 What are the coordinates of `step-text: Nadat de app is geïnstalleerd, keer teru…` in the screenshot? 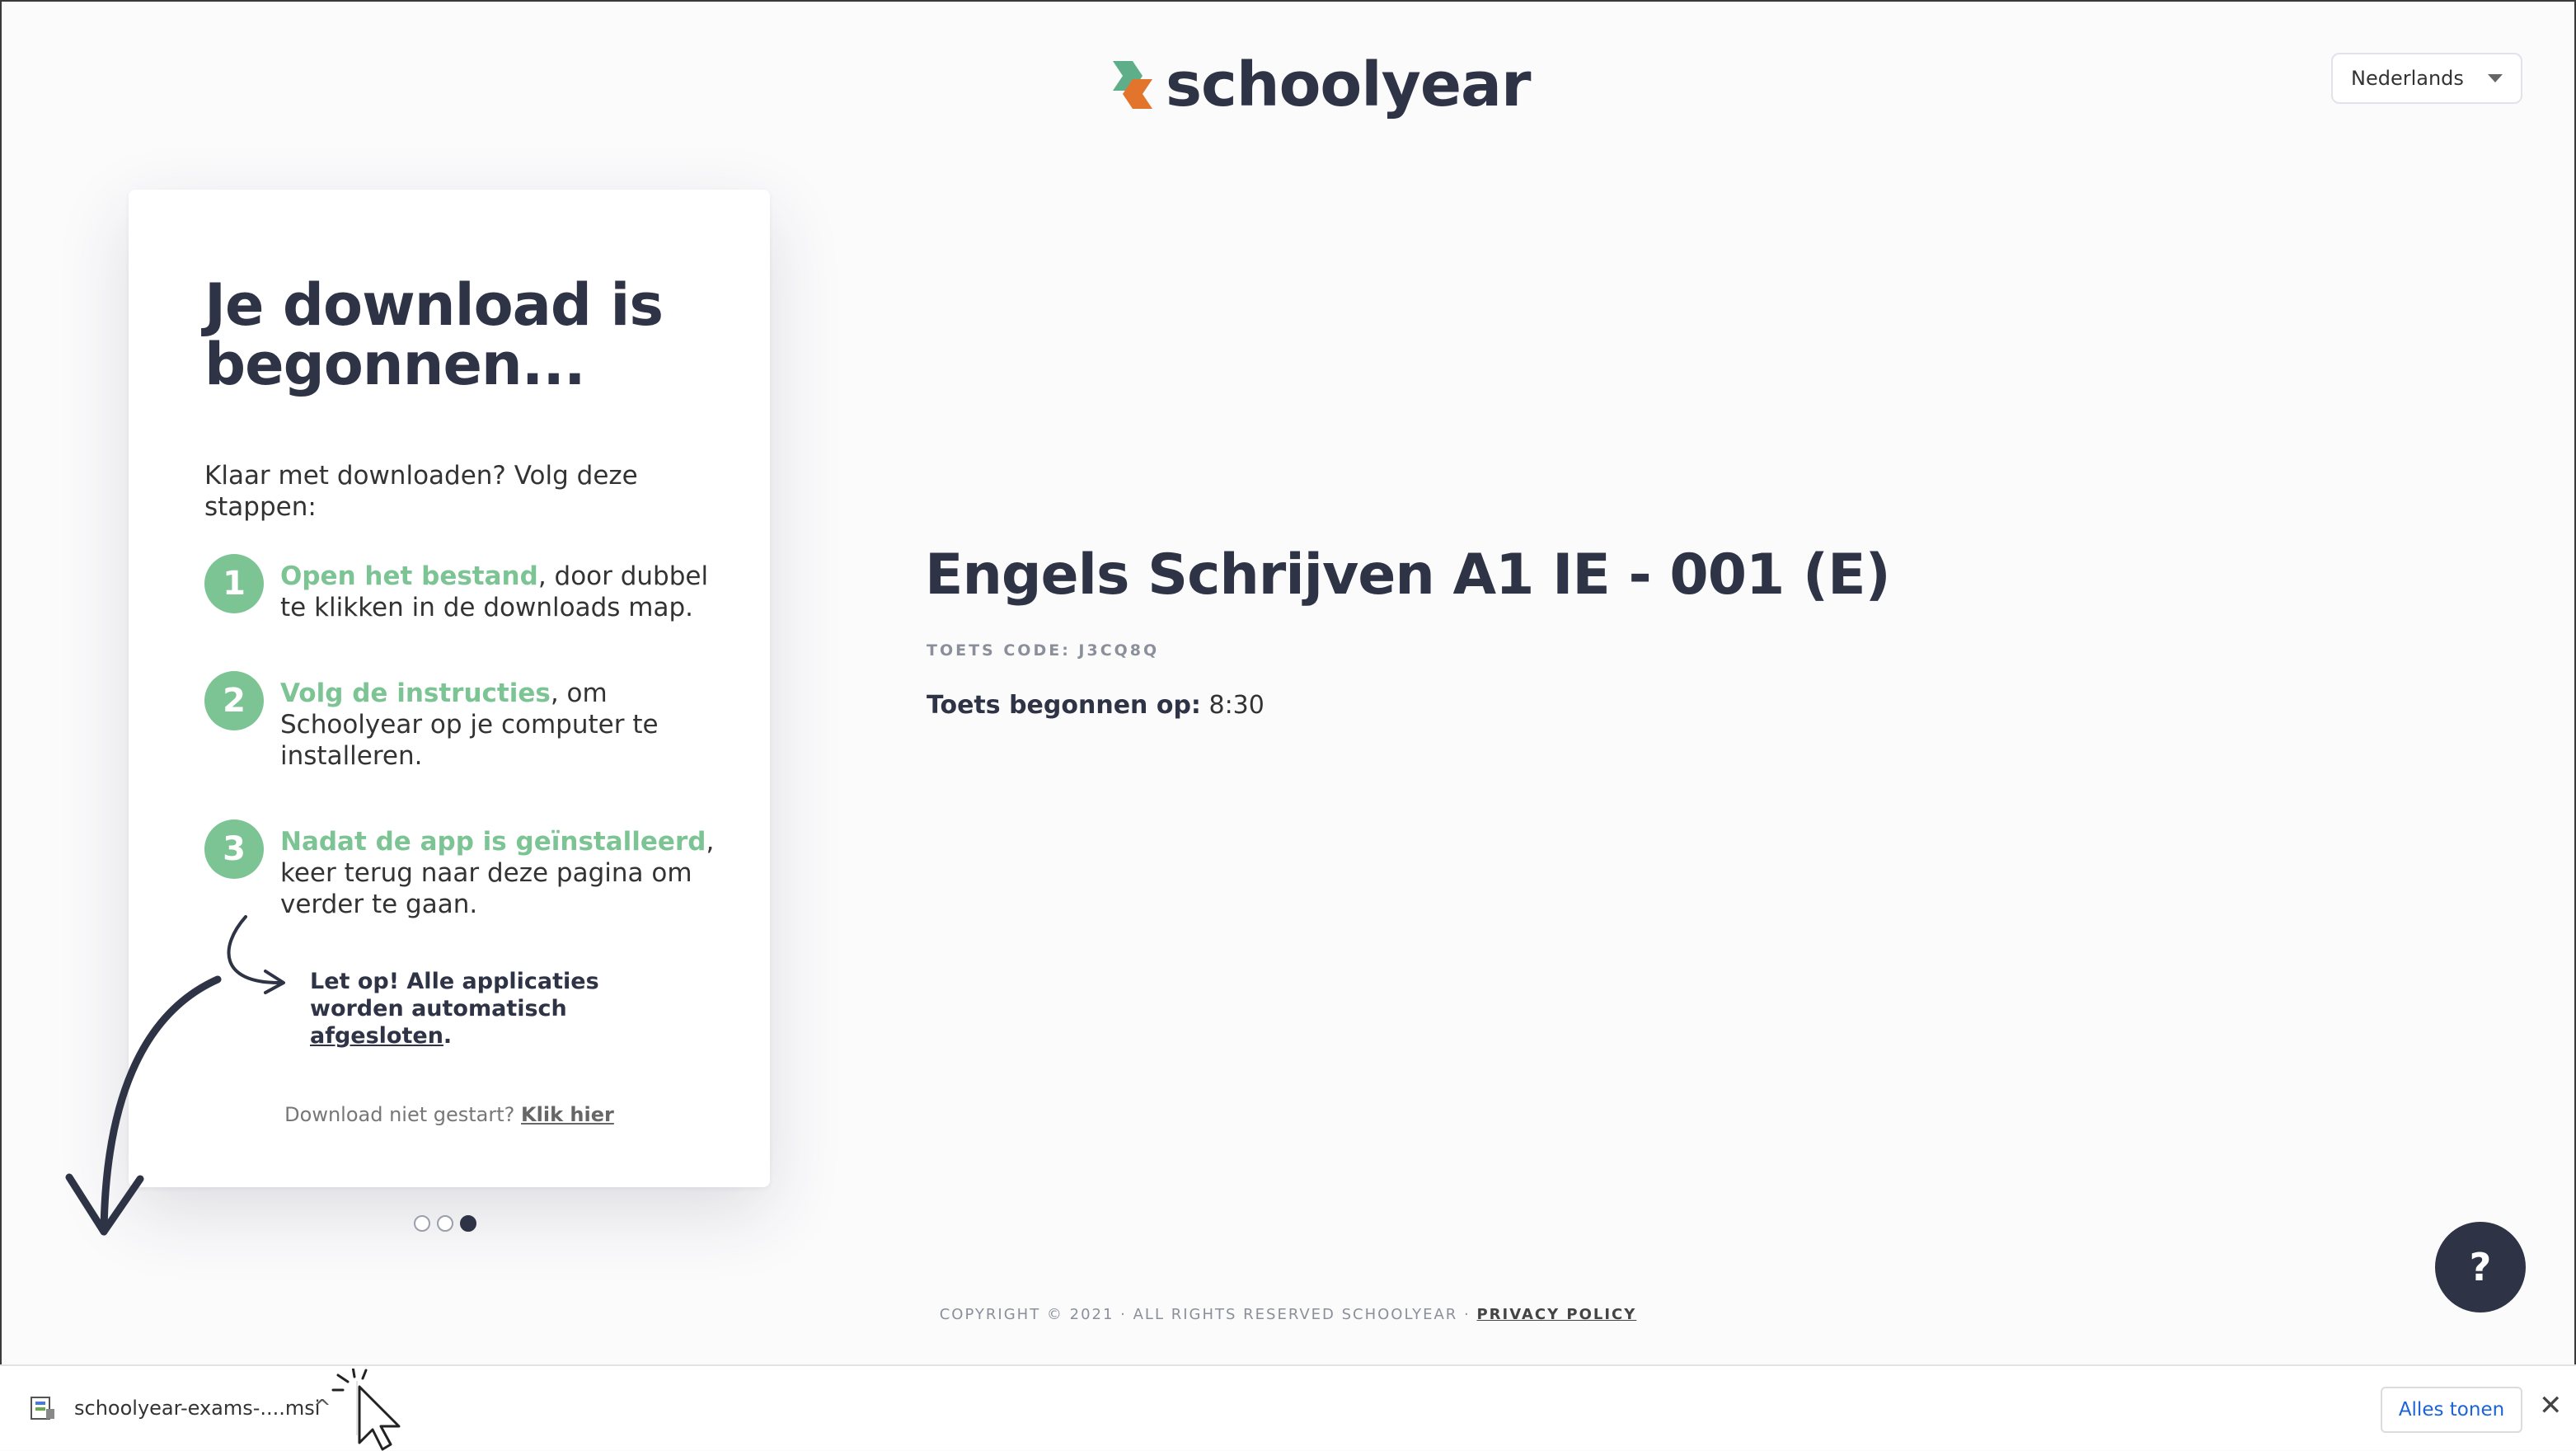 It's located at (499, 873).